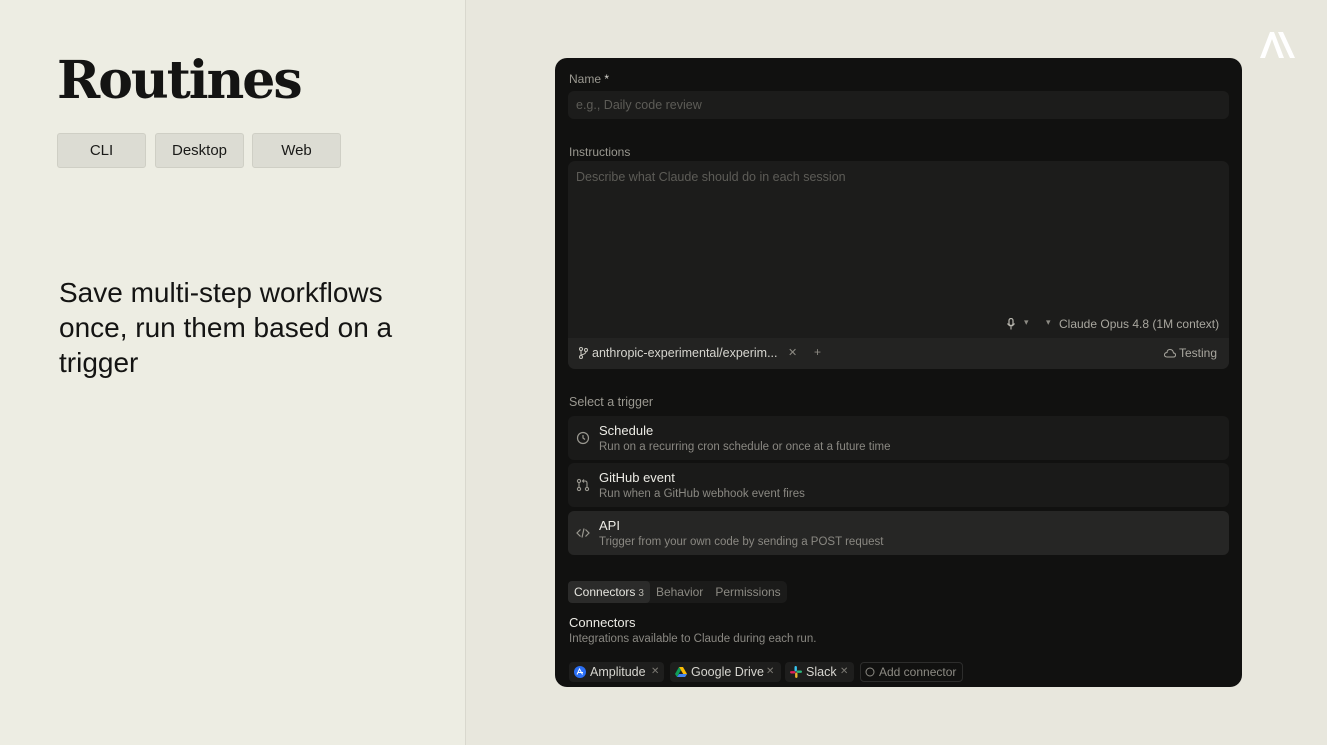  I want to click on add-connector-label: Add connector, so click(918, 672).